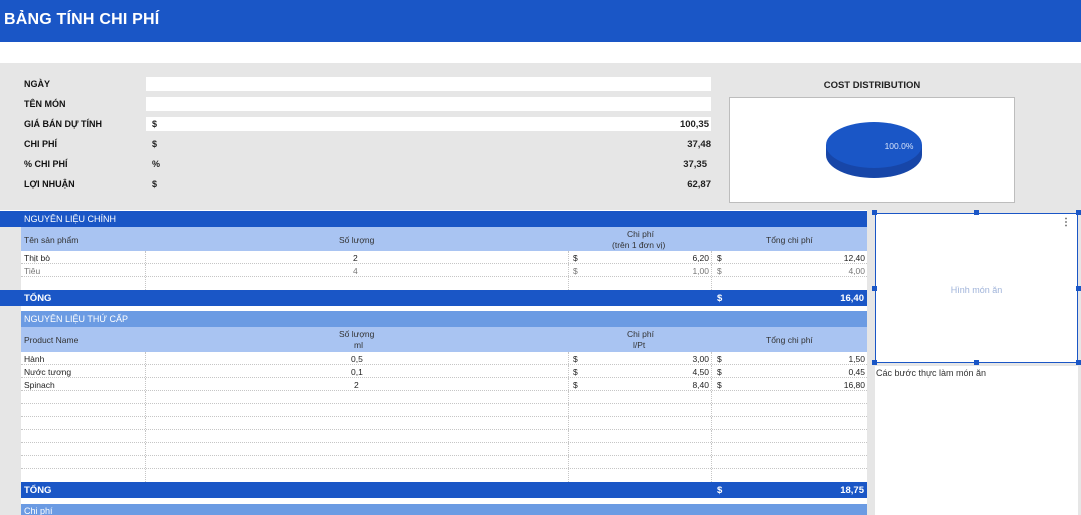 Image resolution: width=1081 pixels, height=515 pixels. What do you see at coordinates (540, 21) in the screenshot?
I see `title-bar: BẢNG TÍNH CHI PHÍ` at bounding box center [540, 21].